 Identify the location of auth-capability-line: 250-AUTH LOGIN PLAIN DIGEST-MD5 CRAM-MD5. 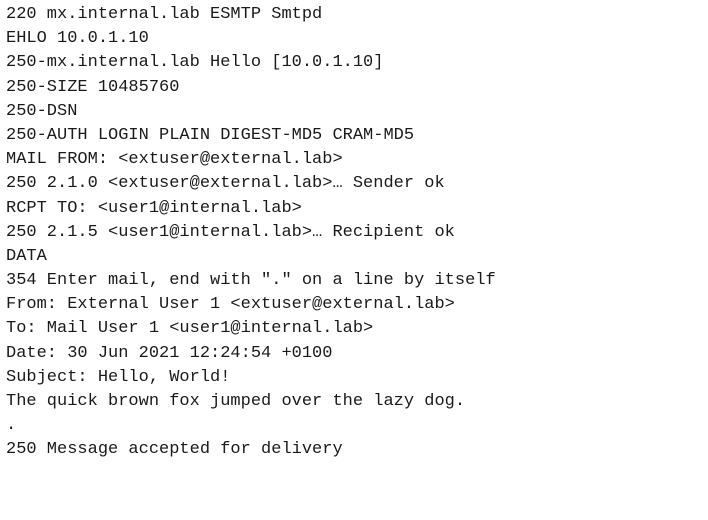
(210, 135).